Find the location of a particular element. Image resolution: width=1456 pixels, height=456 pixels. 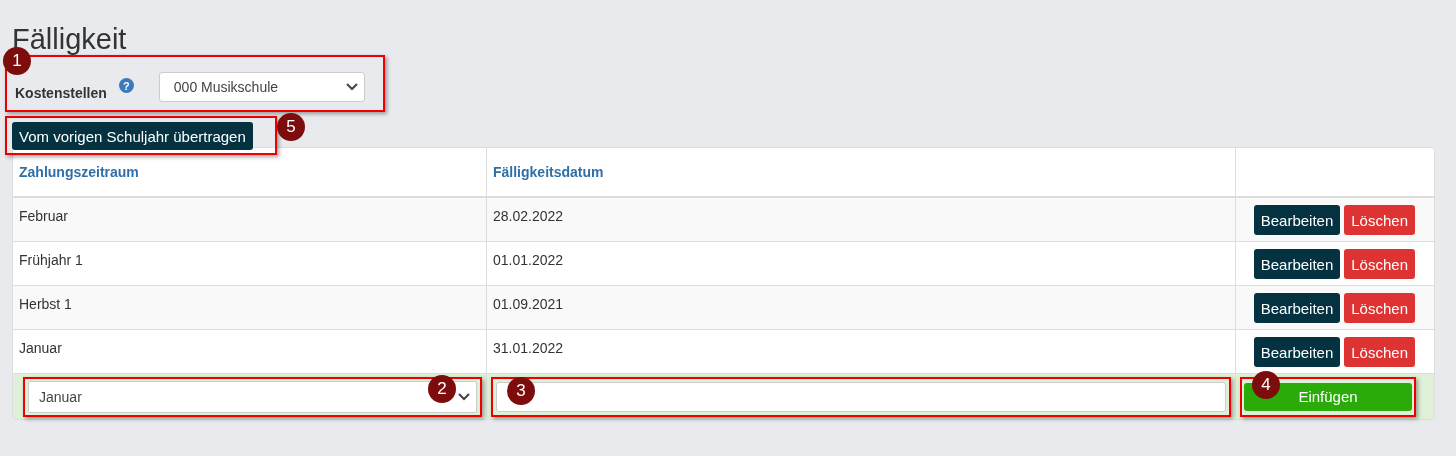

table-cell: Frühjahr 1 is located at coordinates (51, 260).